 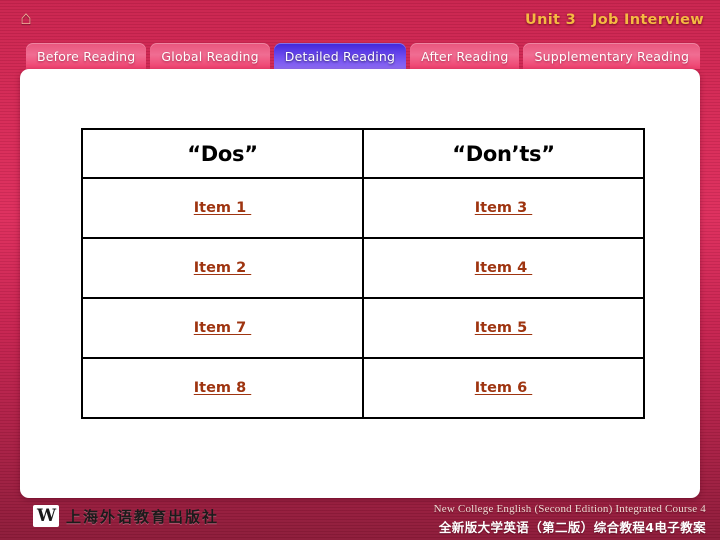 What do you see at coordinates (26, 19) in the screenshot?
I see `home-icon: ⌂` at bounding box center [26, 19].